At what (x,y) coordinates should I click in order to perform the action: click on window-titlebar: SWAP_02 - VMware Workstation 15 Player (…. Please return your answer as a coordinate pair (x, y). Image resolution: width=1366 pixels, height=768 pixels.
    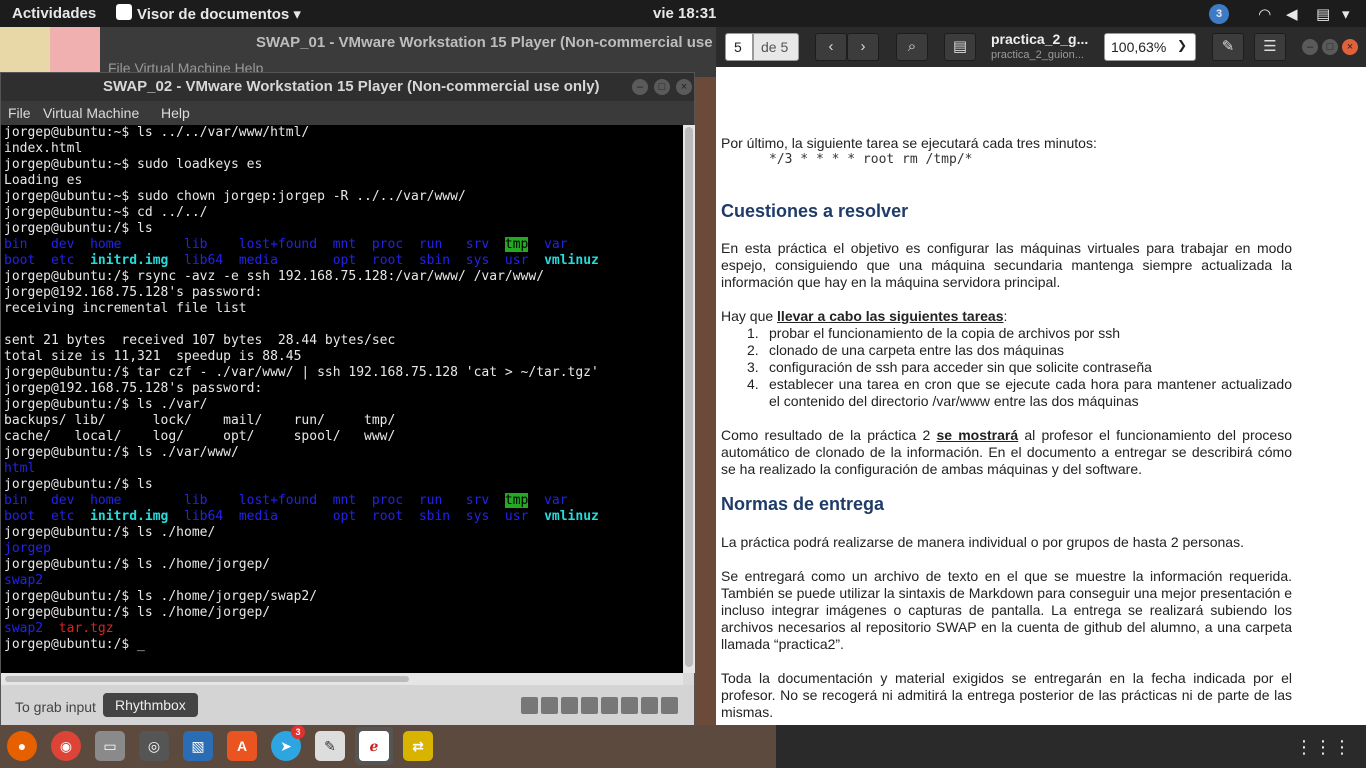
    Looking at the image, I should click on (347, 87).